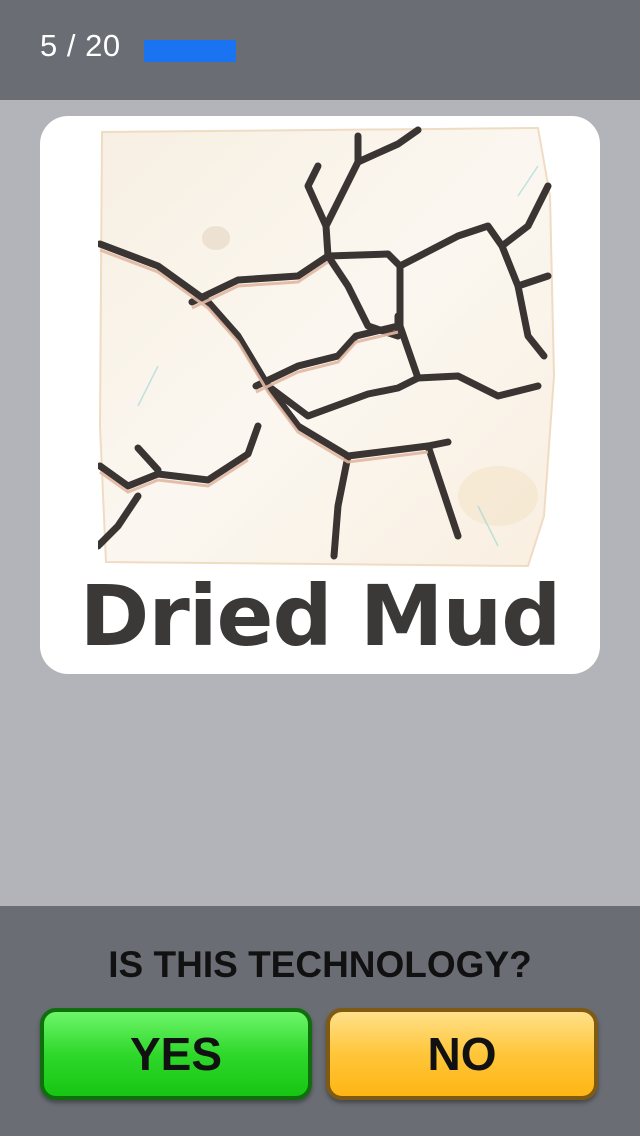 The image size is (640, 1136). What do you see at coordinates (328, 51) in the screenshot?
I see `progress-bar` at bounding box center [328, 51].